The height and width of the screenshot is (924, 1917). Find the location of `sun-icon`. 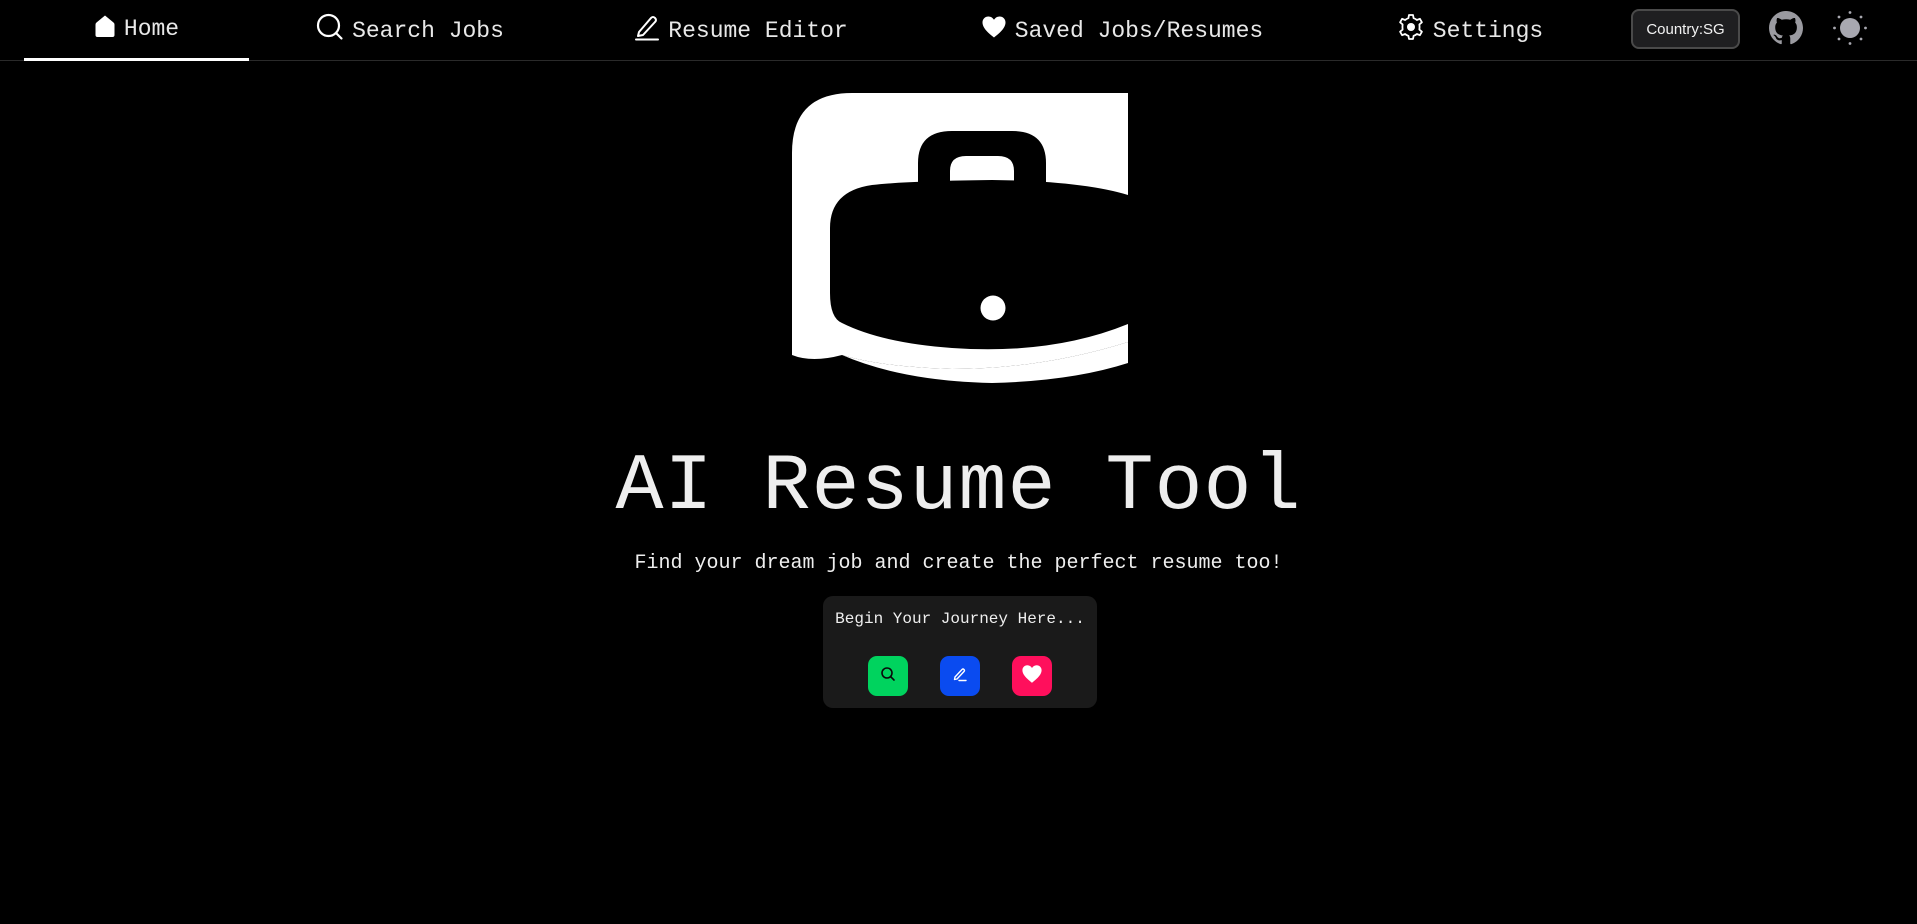

sun-icon is located at coordinates (1850, 30).